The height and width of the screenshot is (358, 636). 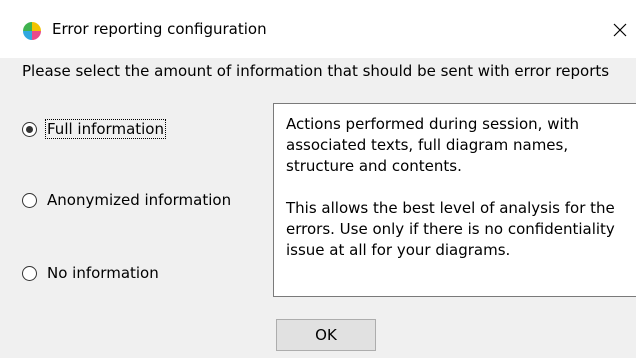 I want to click on option-label: No information, so click(x=103, y=273).